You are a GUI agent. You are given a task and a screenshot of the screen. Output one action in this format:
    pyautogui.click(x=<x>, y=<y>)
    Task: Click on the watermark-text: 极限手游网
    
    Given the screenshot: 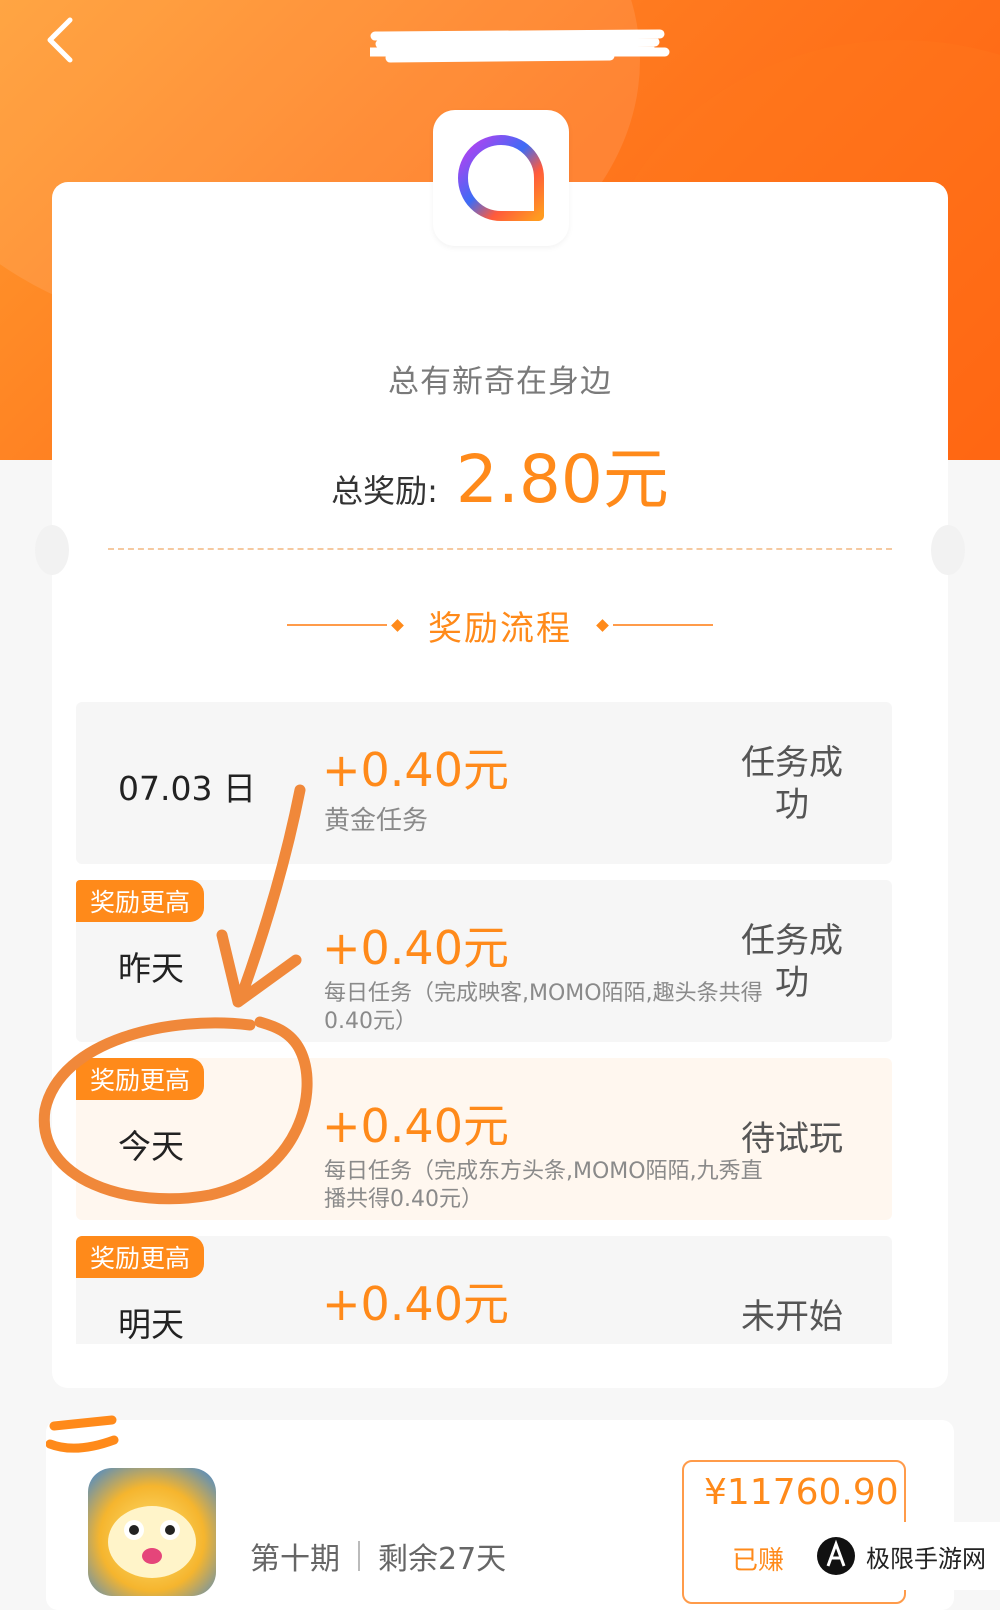 What is the action you would take?
    pyautogui.click(x=926, y=1558)
    